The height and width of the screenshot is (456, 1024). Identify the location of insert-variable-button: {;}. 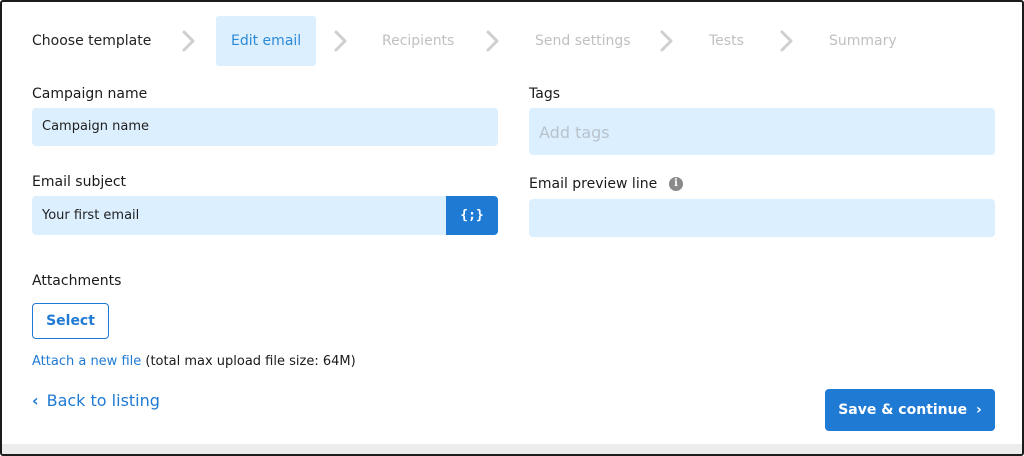
(472, 215).